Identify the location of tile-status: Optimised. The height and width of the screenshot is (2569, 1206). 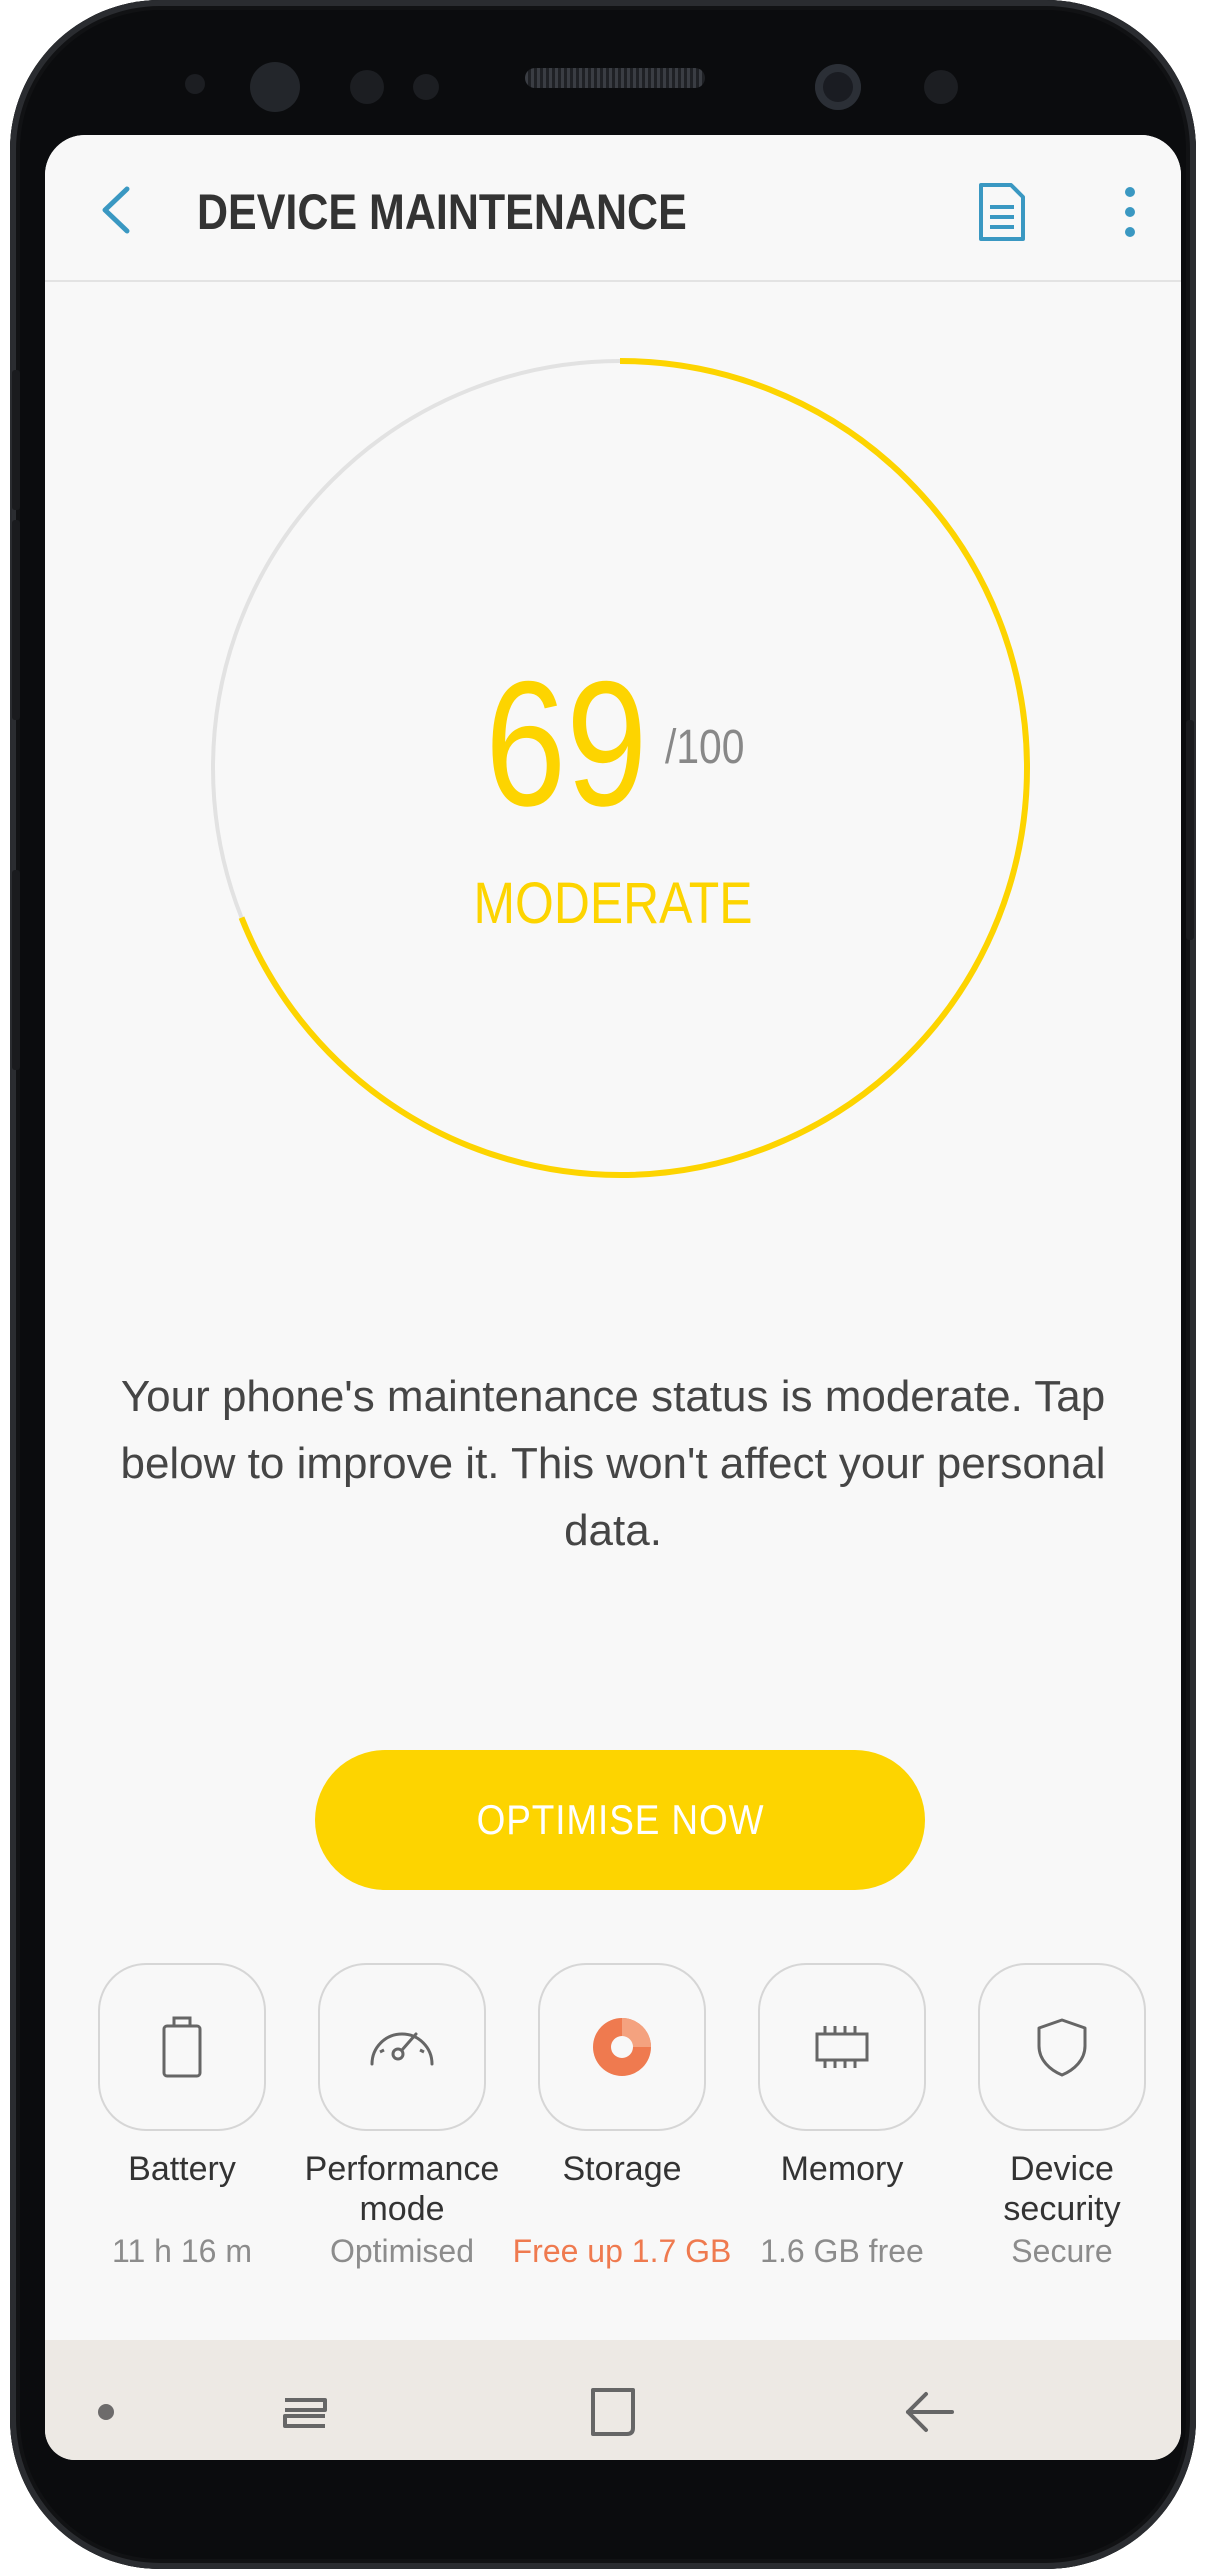
(402, 2251).